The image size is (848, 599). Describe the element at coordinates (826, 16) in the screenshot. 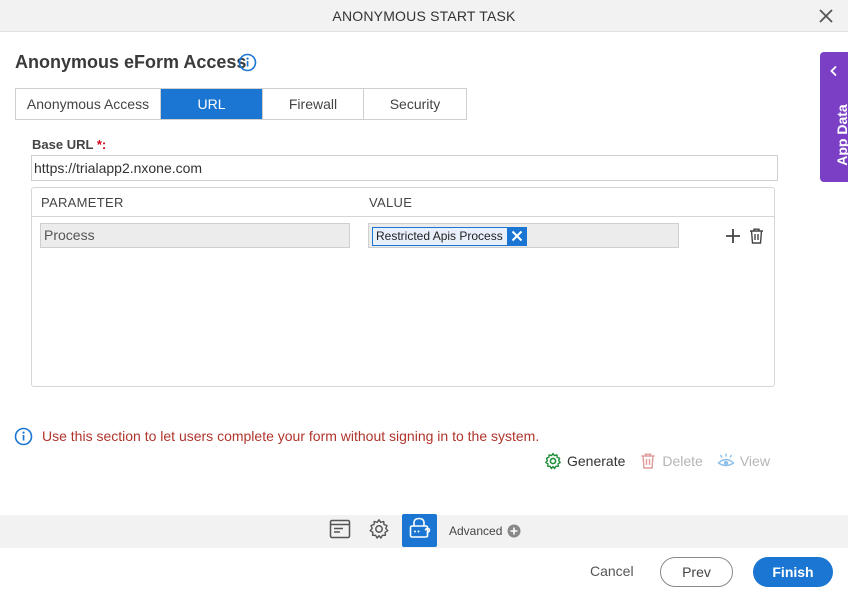

I see `close-icon` at that location.